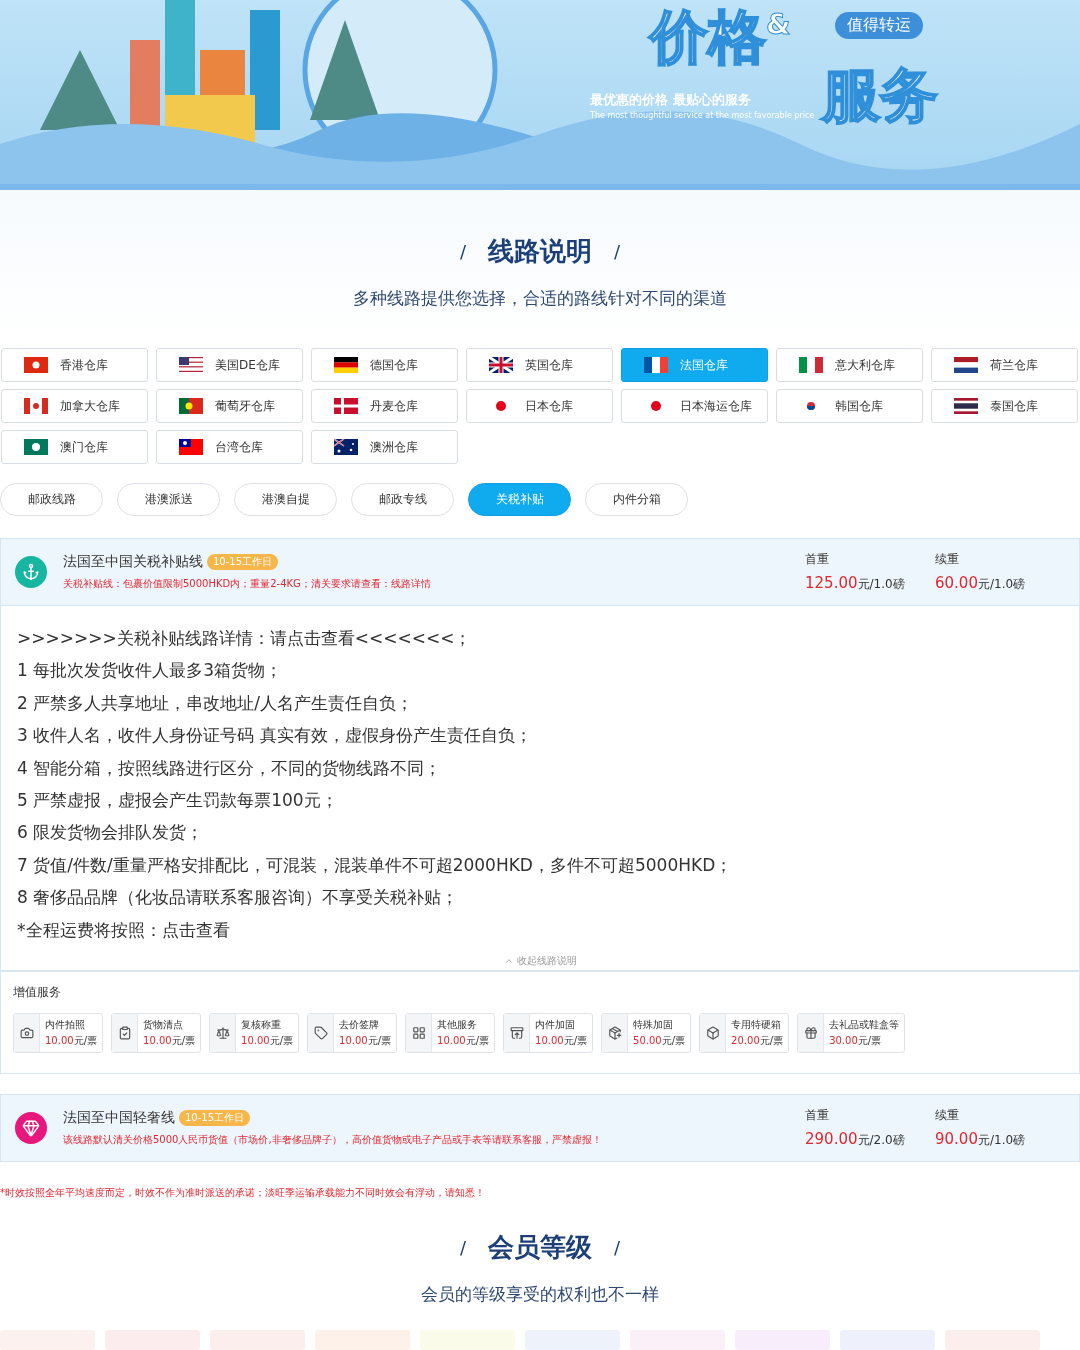  Describe the element at coordinates (150, 671) in the screenshot. I see `route-detail-line: 1 每批次发货收件人最多3箱货物；` at that location.